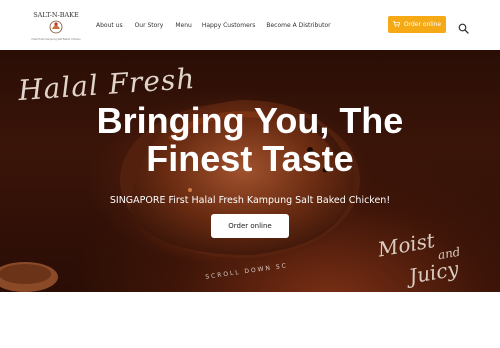 Image resolution: width=500 pixels, height=348 pixels. Describe the element at coordinates (183, 26) in the screenshot. I see `nav-menu: Menu` at that location.